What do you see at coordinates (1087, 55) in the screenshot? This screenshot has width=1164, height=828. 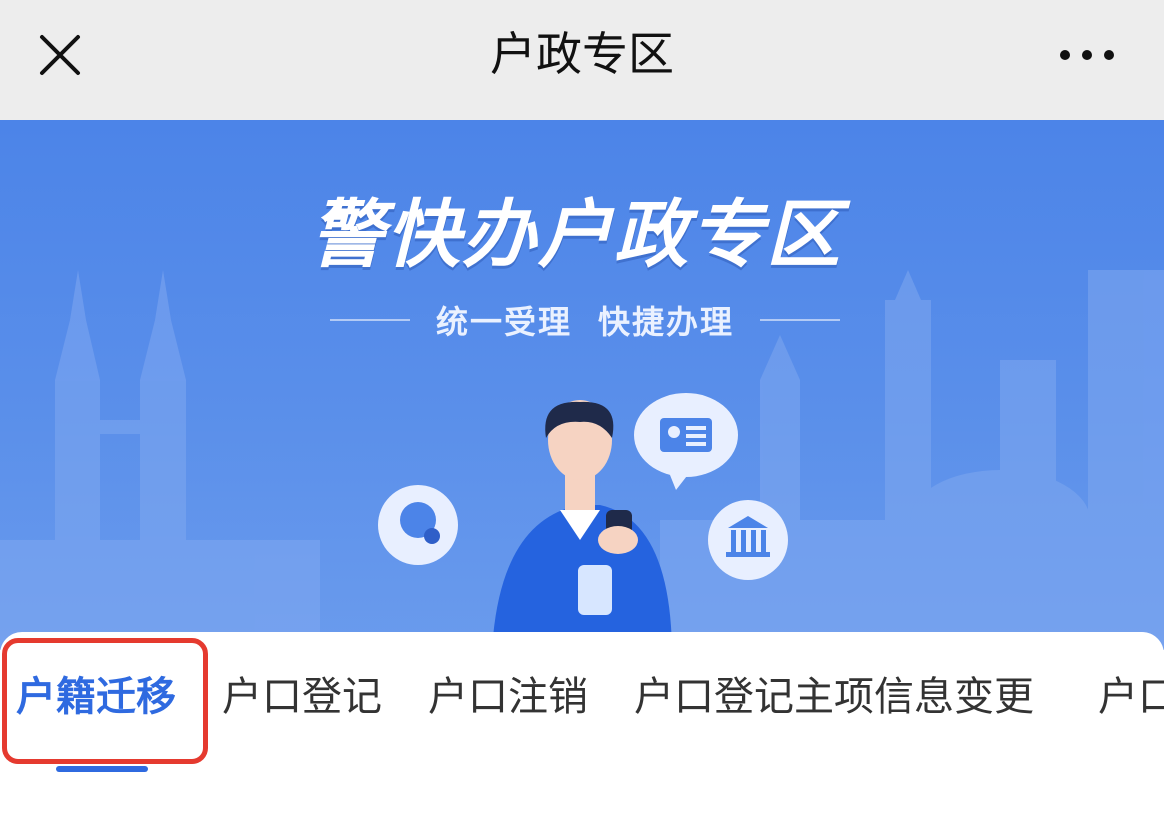 I see `more-icon` at bounding box center [1087, 55].